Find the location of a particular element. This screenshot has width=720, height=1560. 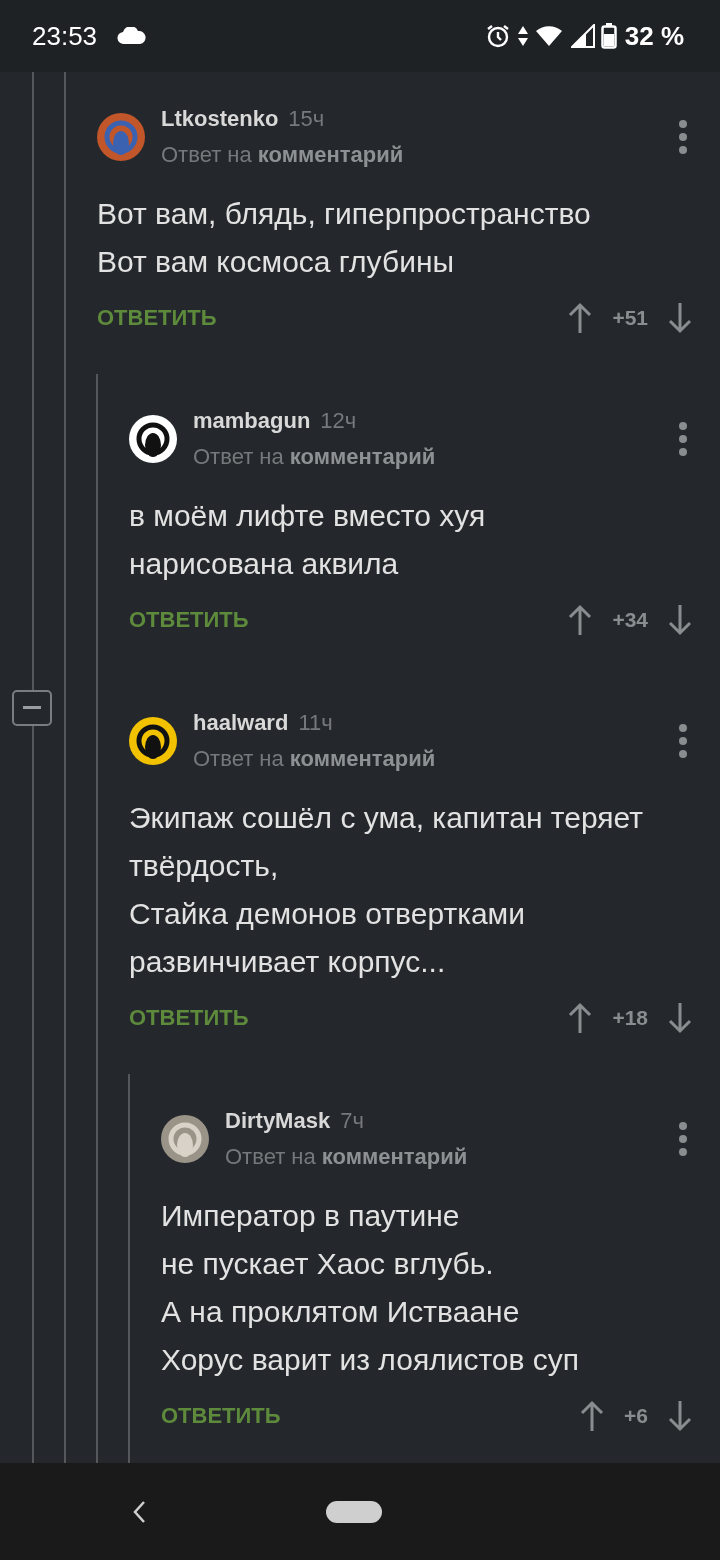

username: haalward is located at coordinates (241, 723).